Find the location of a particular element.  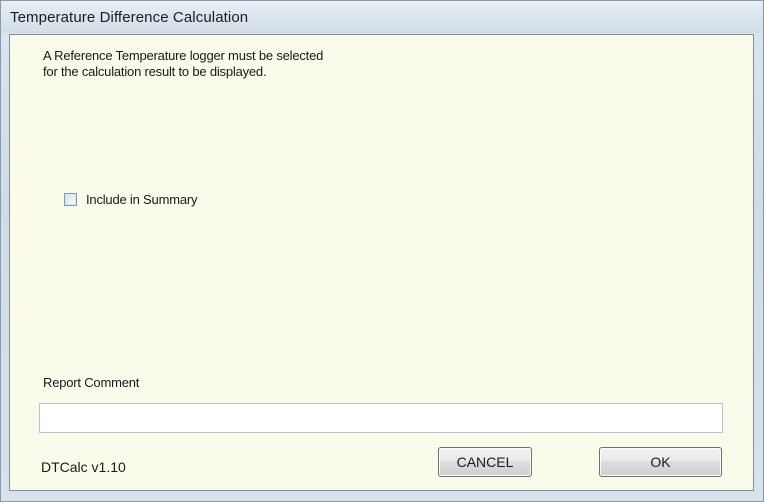

include-in-summary-option: Include in Summary is located at coordinates (130, 199).